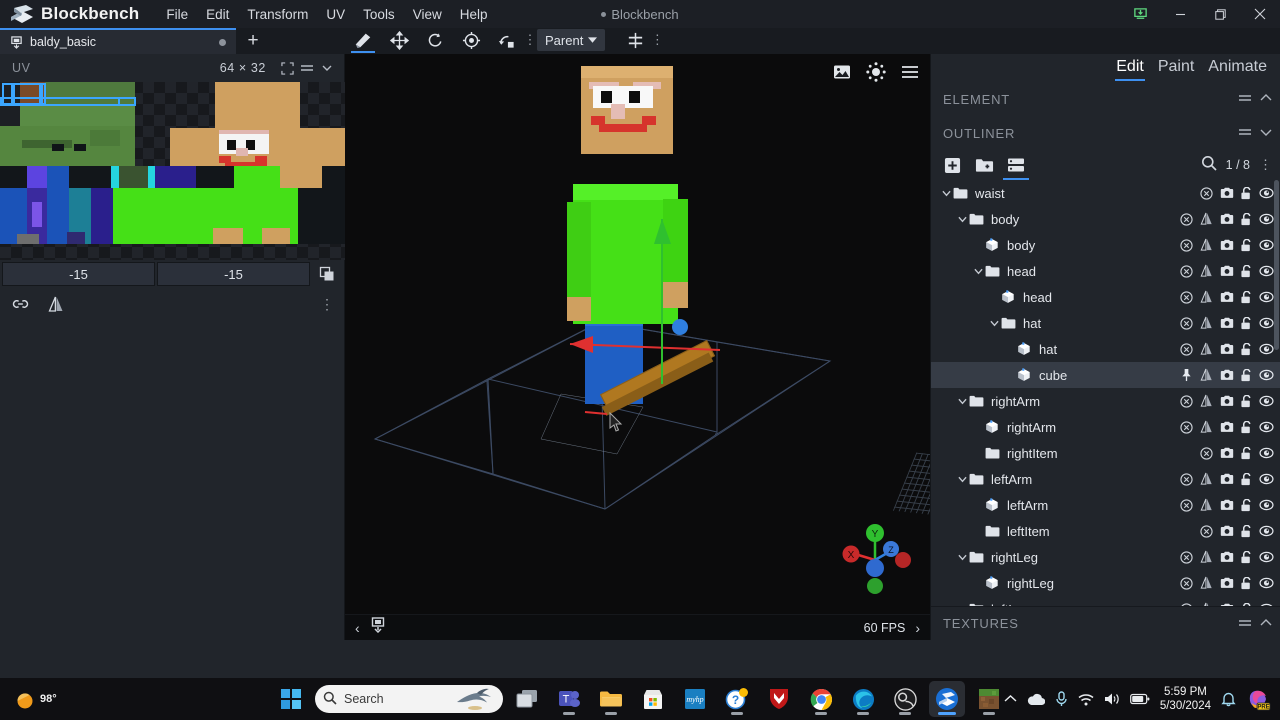  Describe the element at coordinates (1105, 297) in the screenshot. I see `outliner-row-head-4: head` at that location.